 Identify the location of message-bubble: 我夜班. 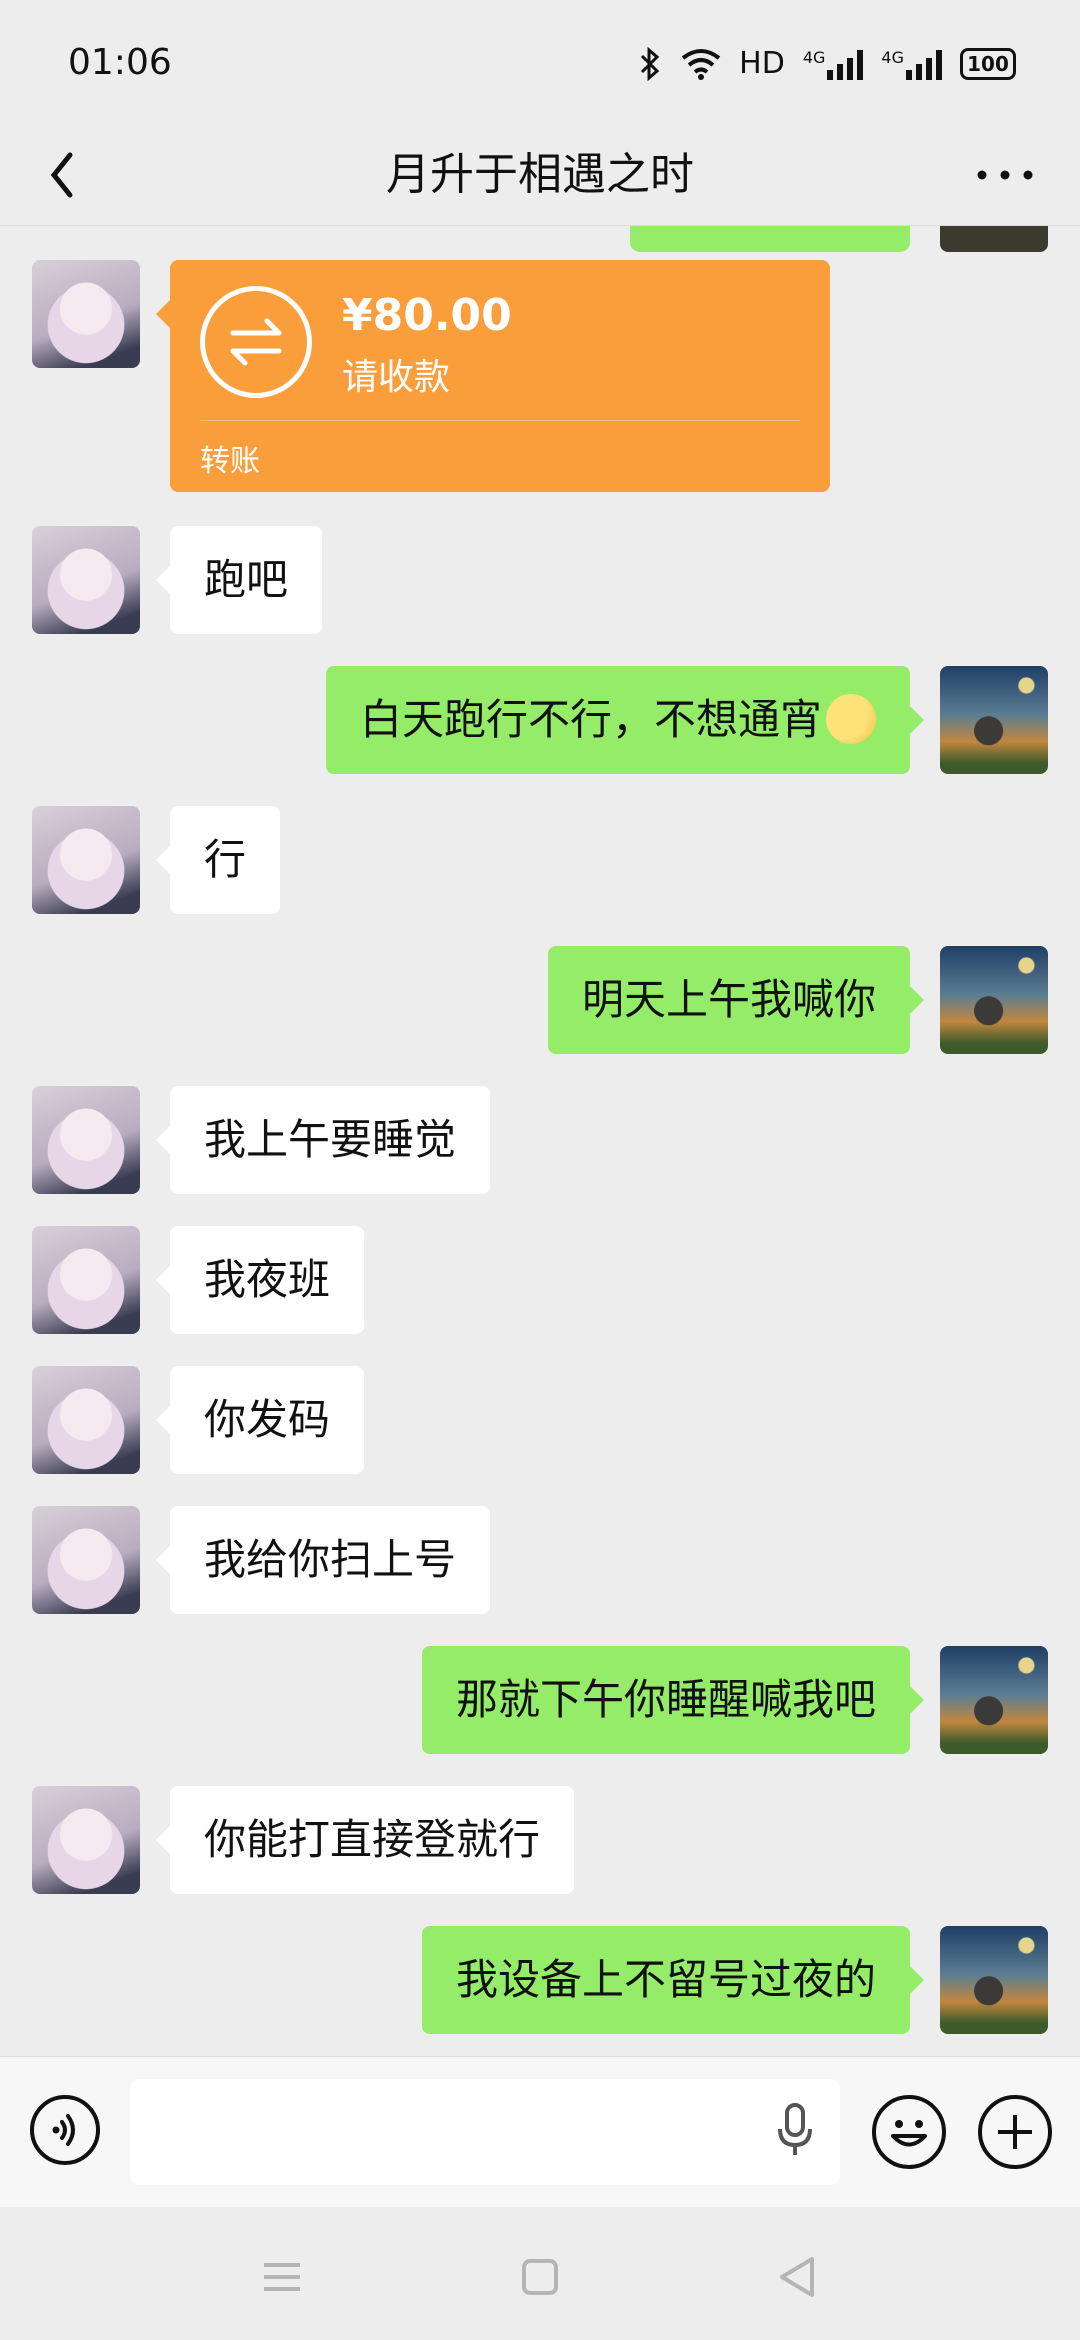
(260, 1280).